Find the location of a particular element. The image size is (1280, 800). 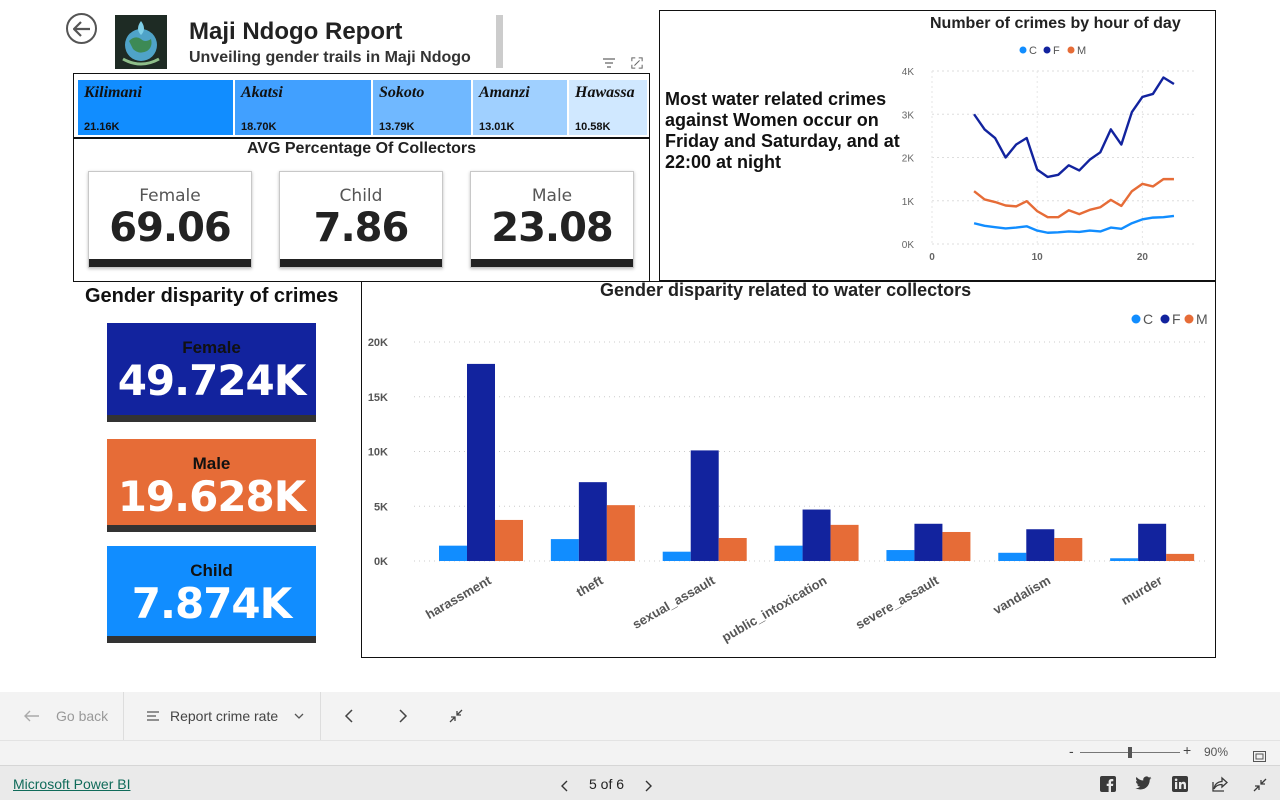

fit-to-page-icon is located at coordinates (1259, 756).